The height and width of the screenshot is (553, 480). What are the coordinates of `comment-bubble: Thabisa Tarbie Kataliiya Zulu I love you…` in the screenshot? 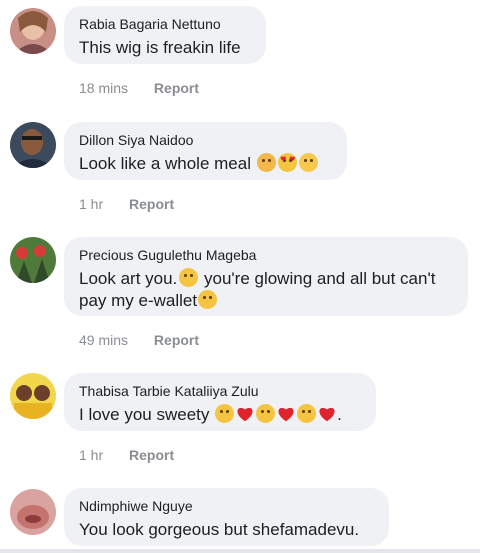 It's located at (220, 402).